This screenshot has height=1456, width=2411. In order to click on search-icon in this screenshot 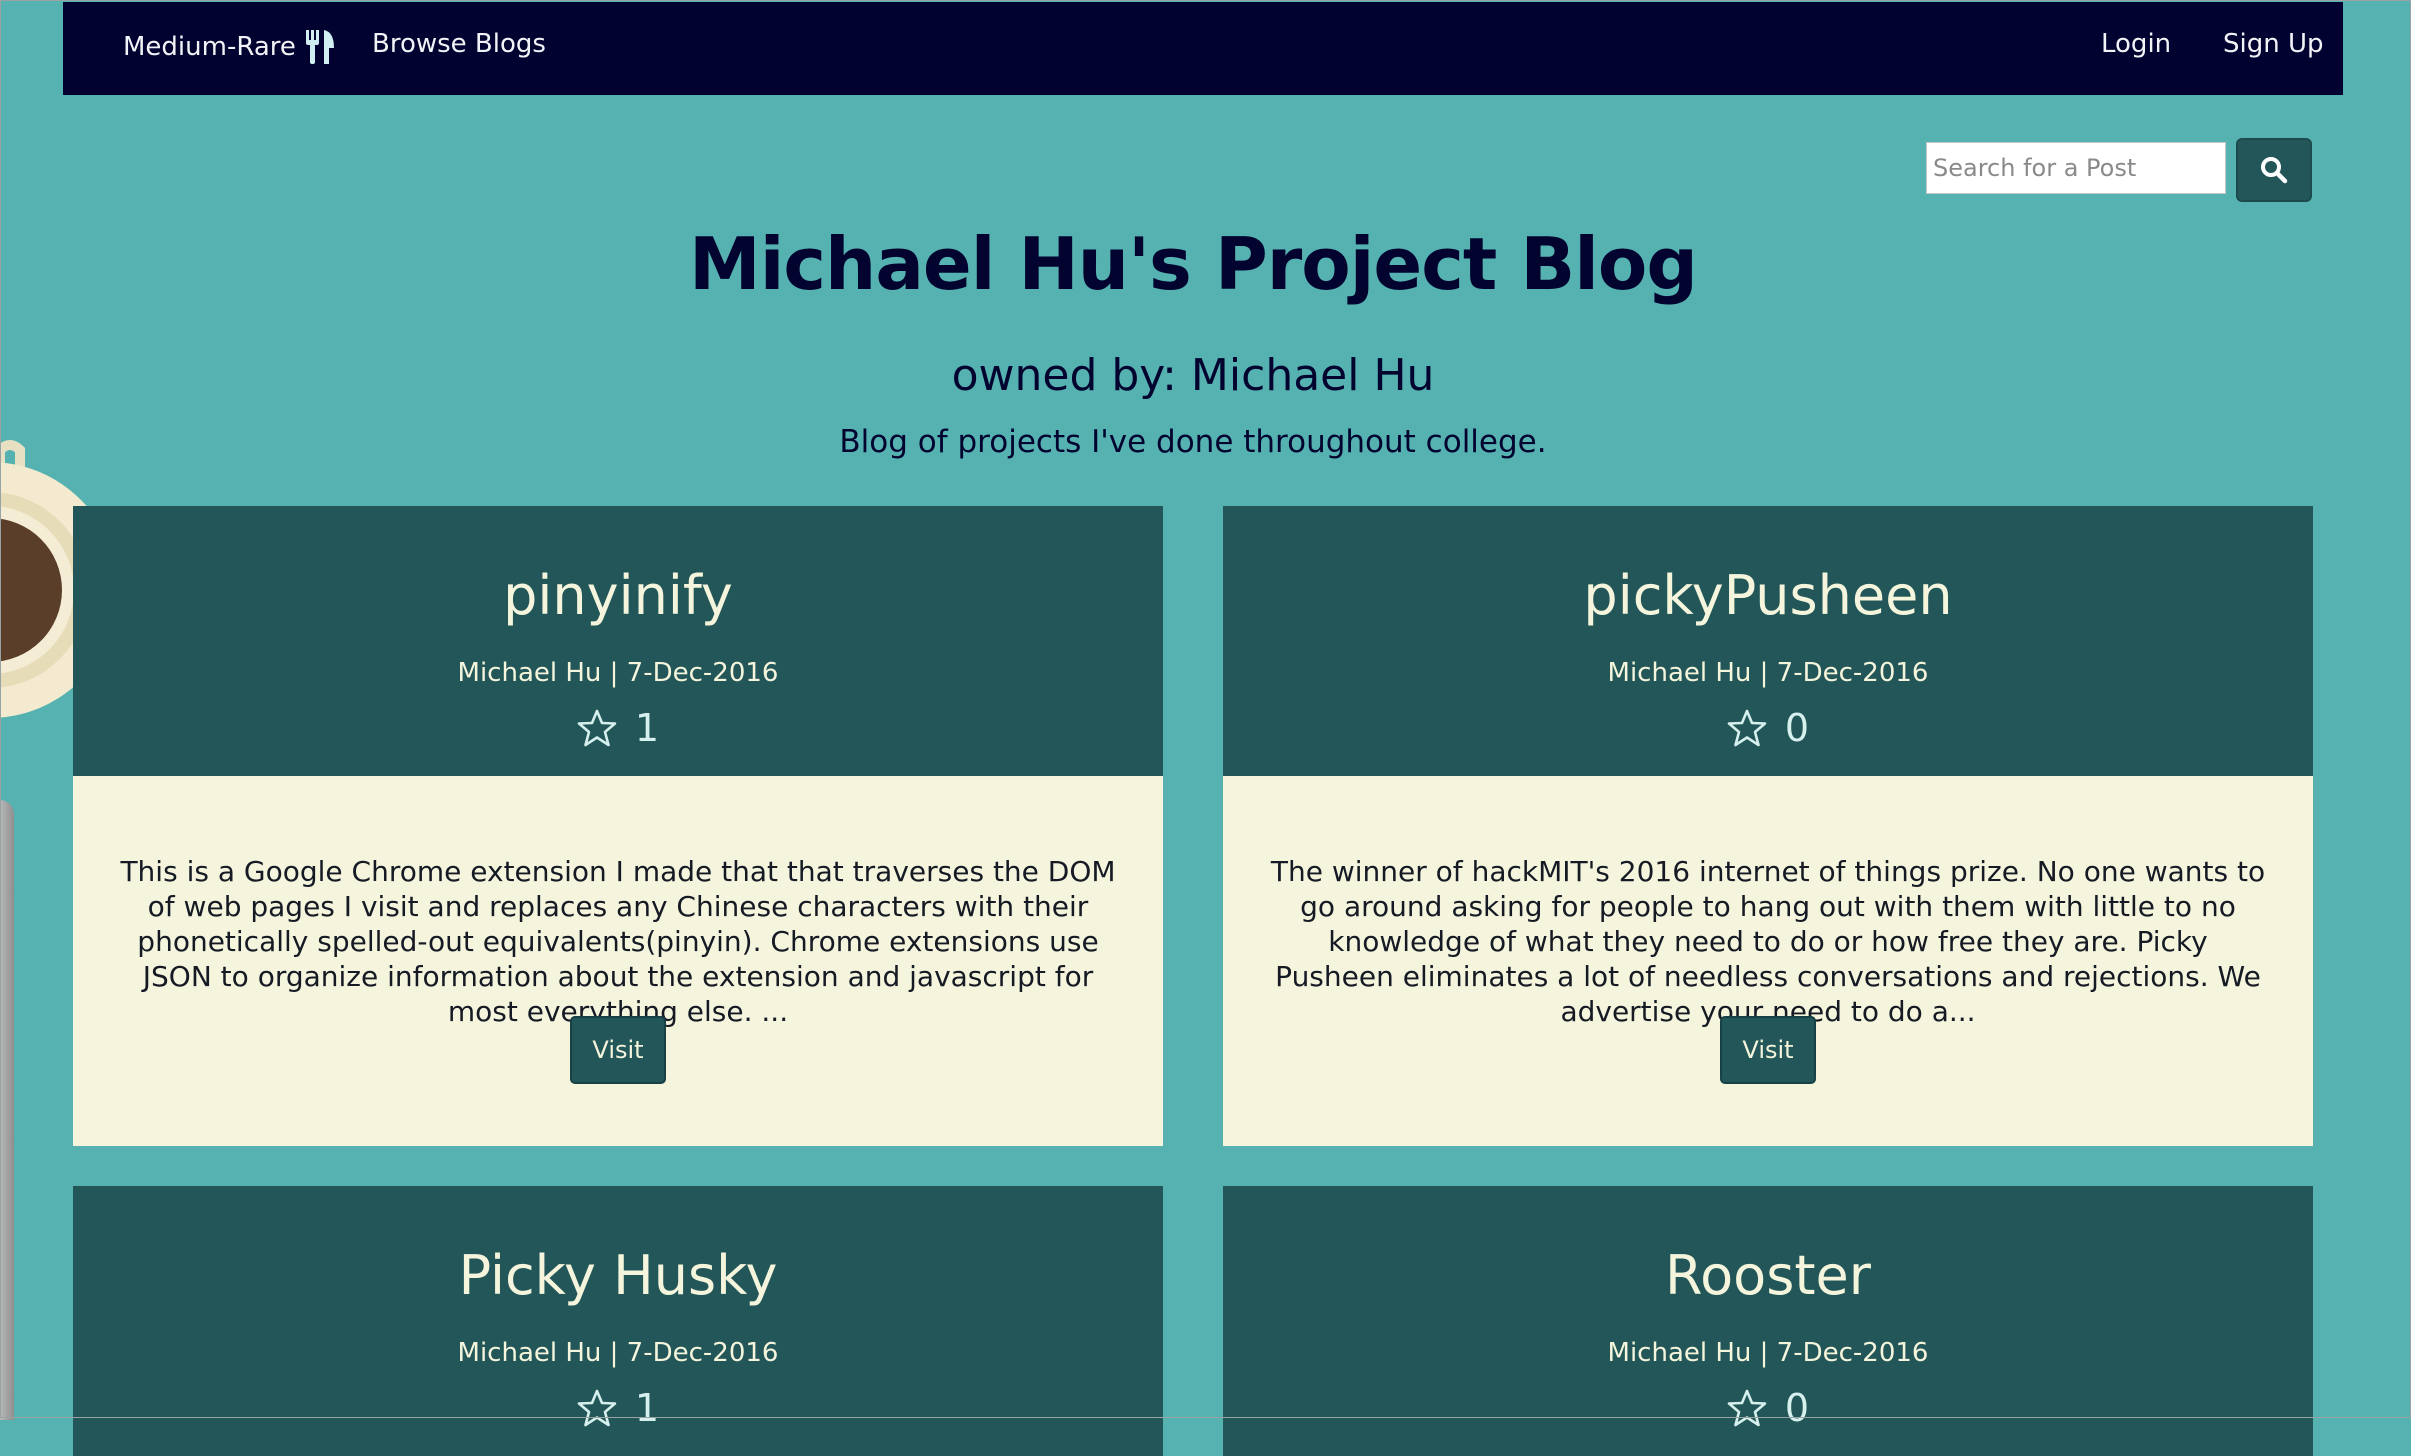, I will do `click(2274, 170)`.